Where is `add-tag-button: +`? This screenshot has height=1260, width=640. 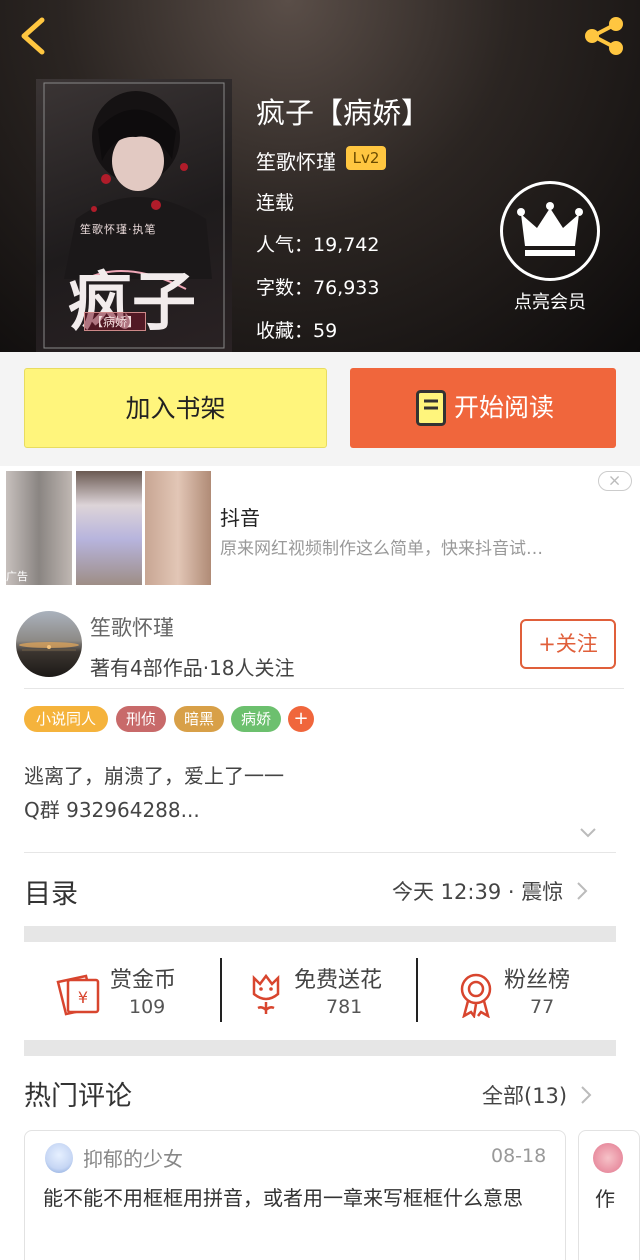 add-tag-button: + is located at coordinates (301, 719).